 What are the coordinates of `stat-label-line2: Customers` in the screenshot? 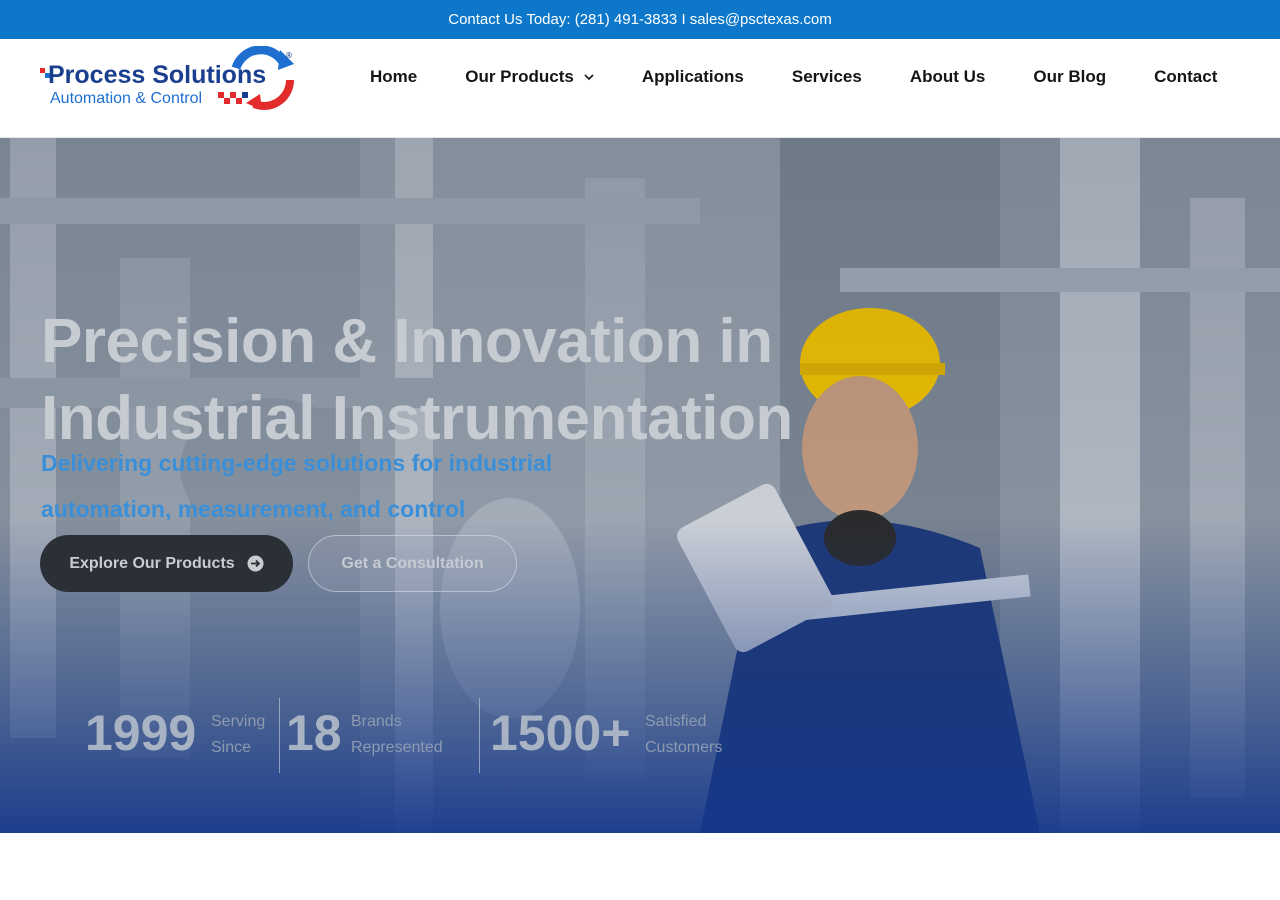 It's located at (684, 747).